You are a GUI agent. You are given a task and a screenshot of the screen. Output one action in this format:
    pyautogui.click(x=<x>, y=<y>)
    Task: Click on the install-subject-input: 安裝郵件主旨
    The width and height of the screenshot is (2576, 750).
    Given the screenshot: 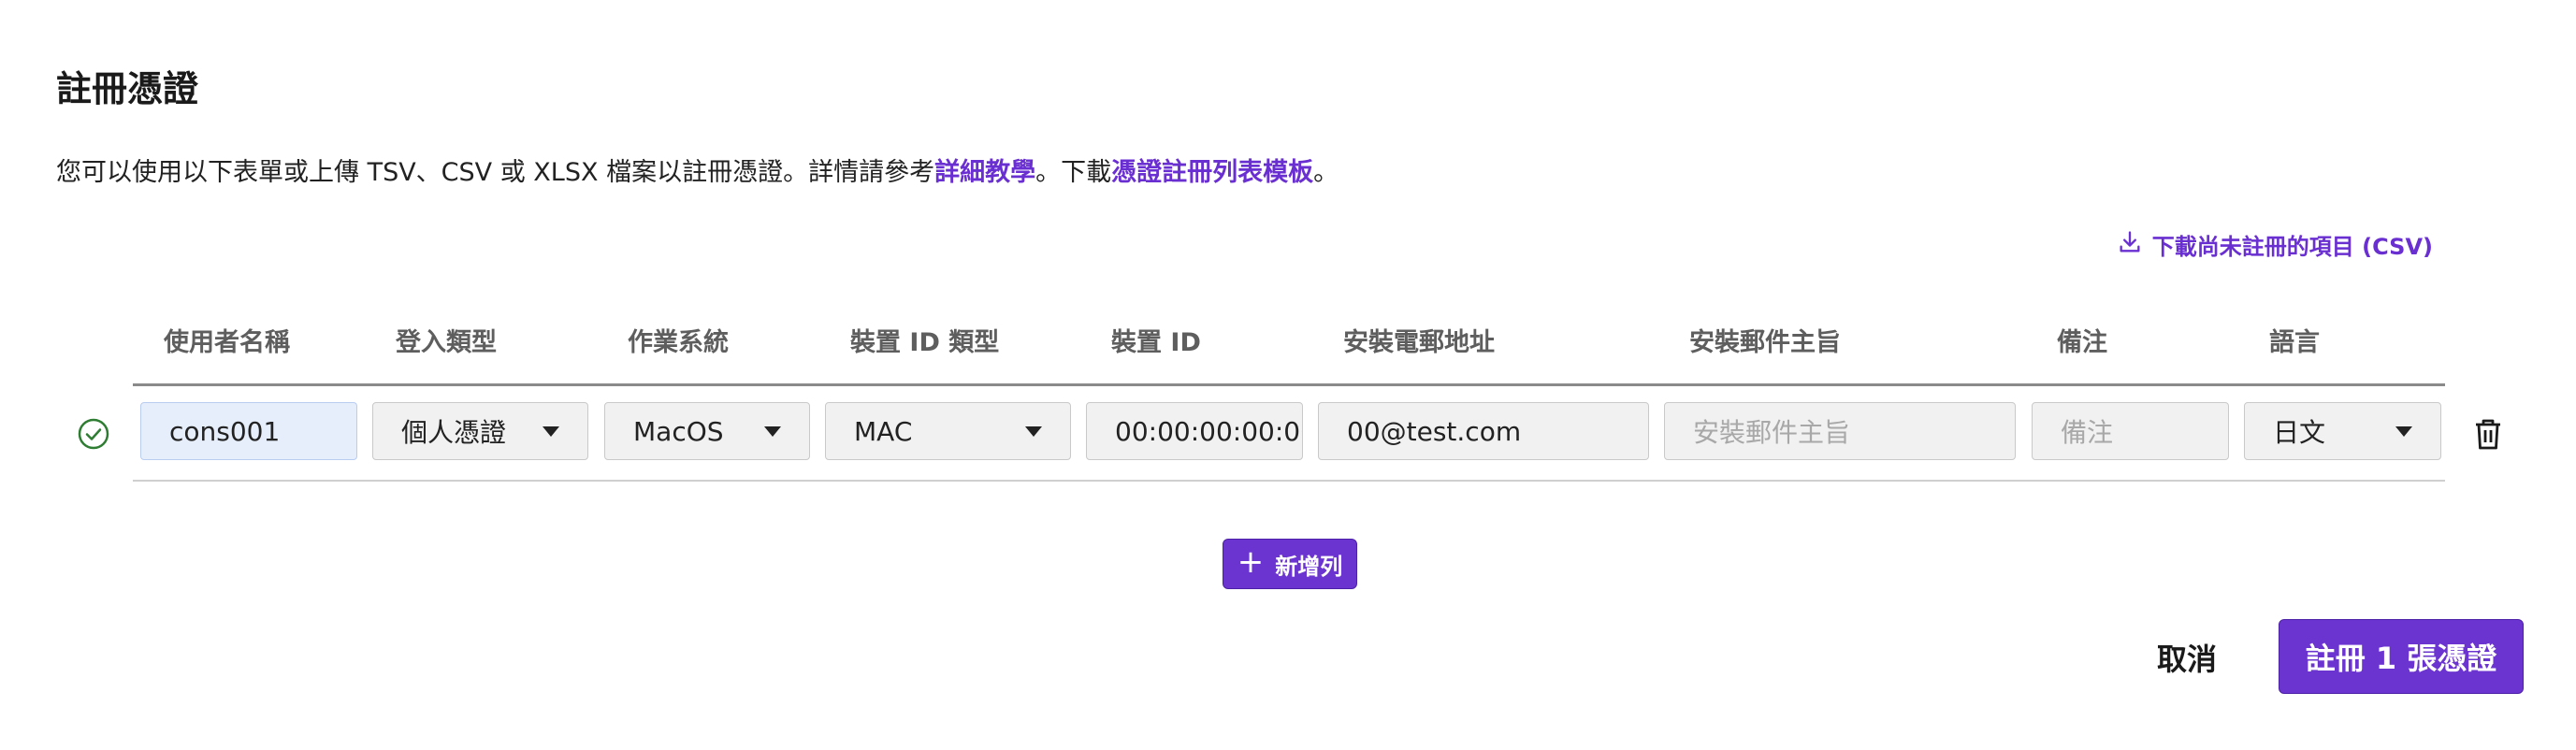 What is the action you would take?
    pyautogui.click(x=1840, y=431)
    